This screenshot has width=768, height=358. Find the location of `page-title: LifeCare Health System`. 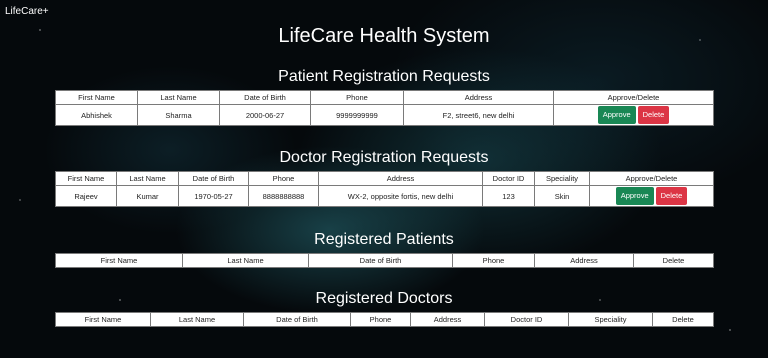

page-title: LifeCare Health System is located at coordinates (384, 36).